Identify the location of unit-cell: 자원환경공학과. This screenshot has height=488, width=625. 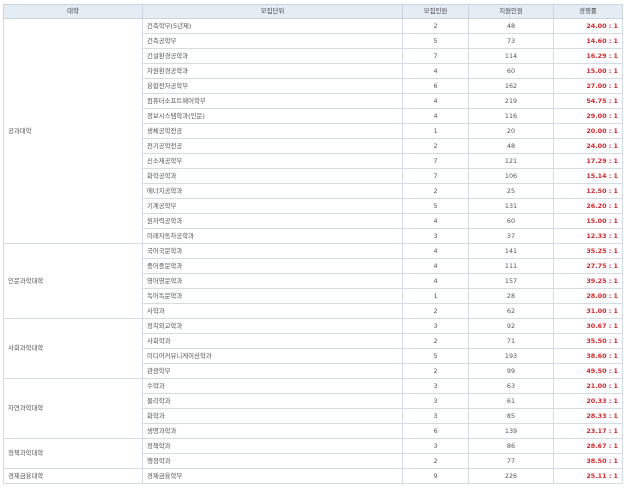
(272, 71).